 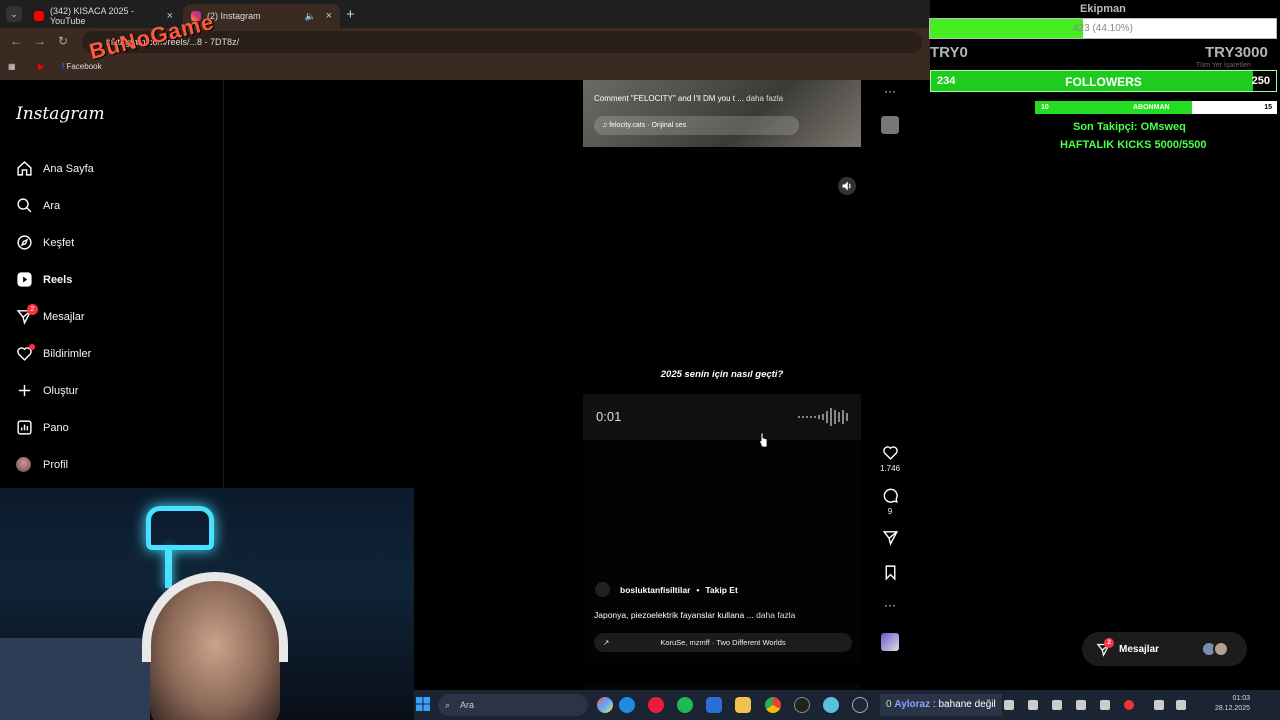 I want to click on streamer-name: Ekipman, so click(x=1103, y=9).